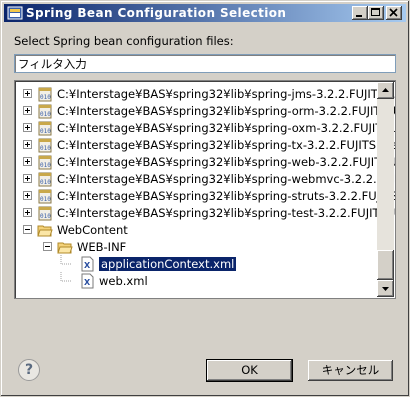 Image resolution: width=410 pixels, height=397 pixels. What do you see at coordinates (124, 41) in the screenshot?
I see `instruction-label: Select Spring bean configuration files:` at bounding box center [124, 41].